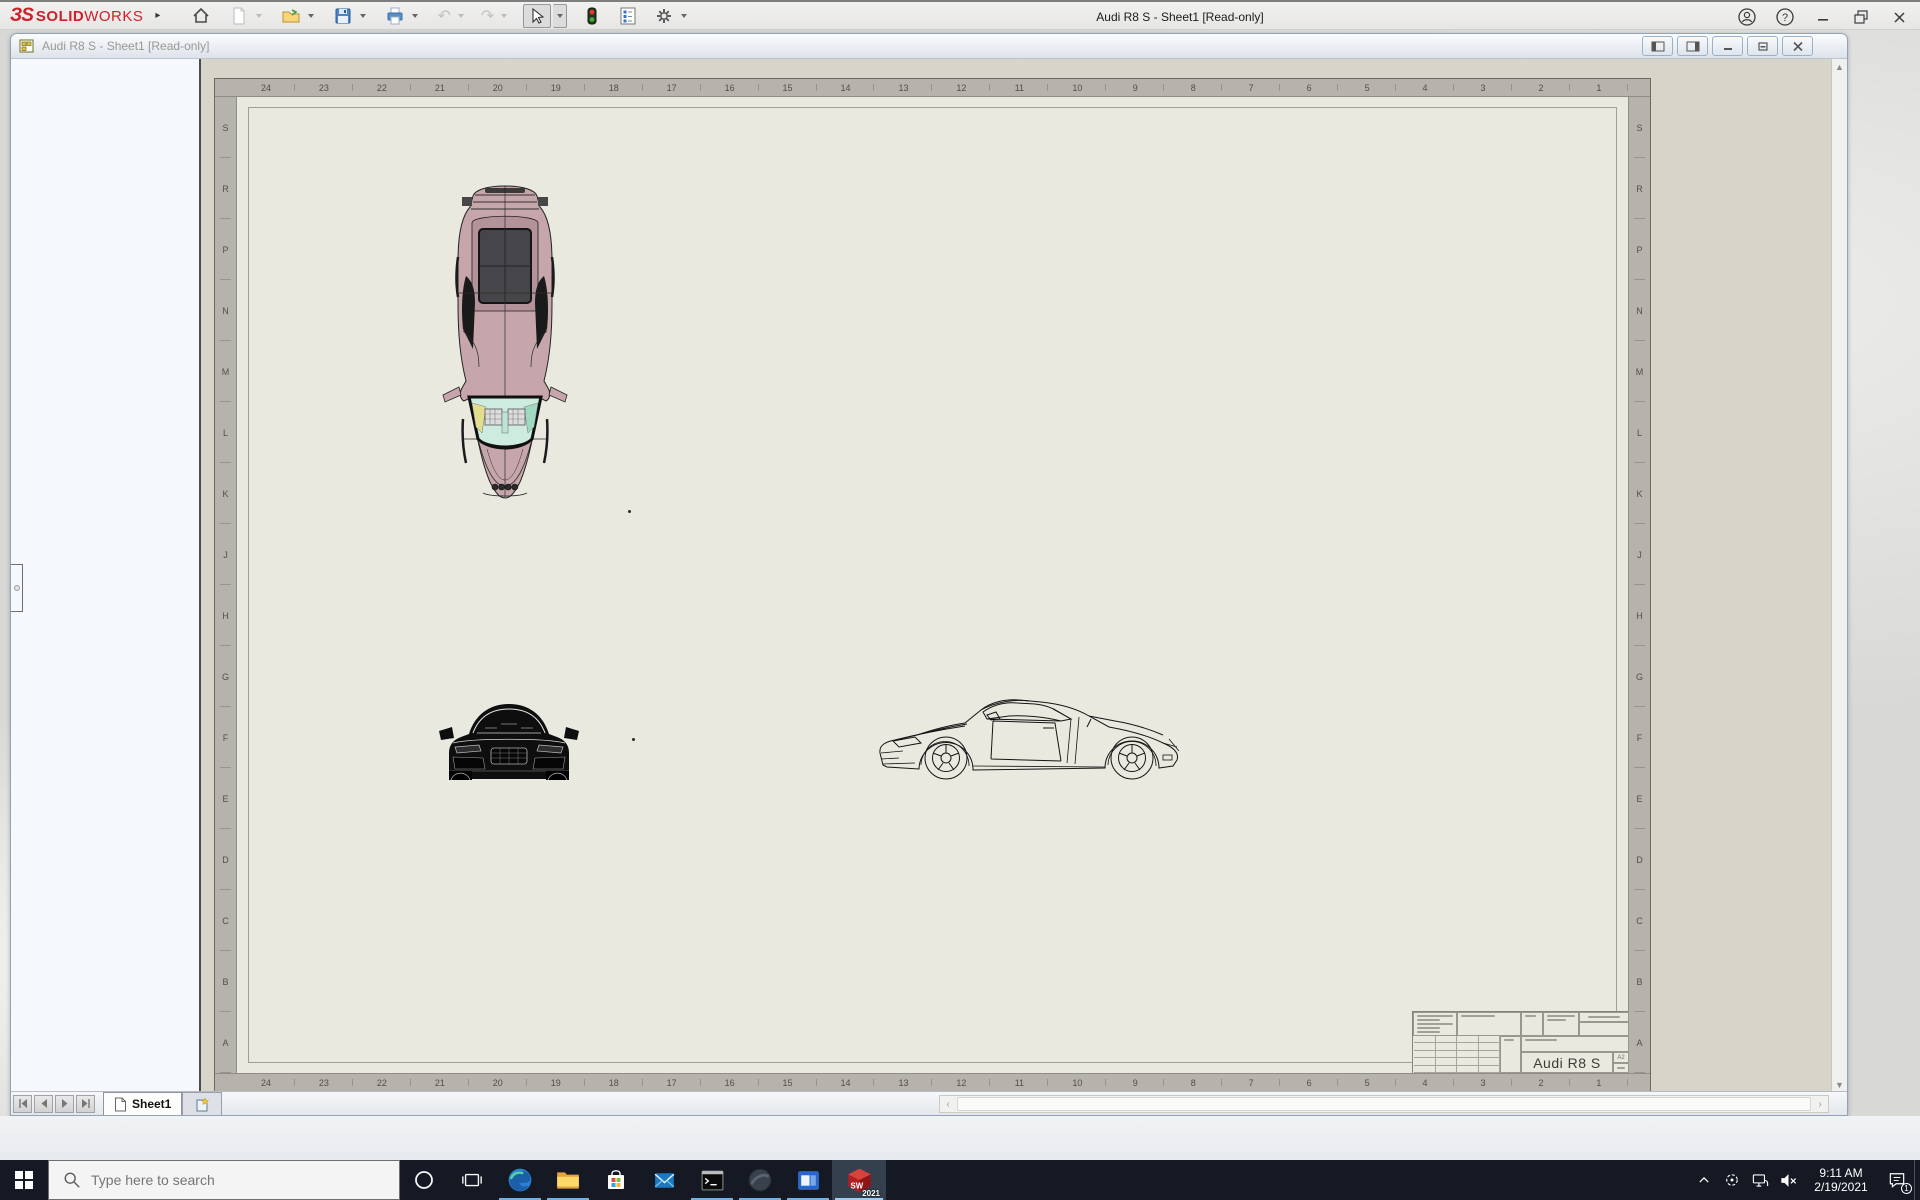 This screenshot has height=1200, width=1920. What do you see at coordinates (43, 1103) in the screenshot?
I see `prev-sheet-button` at bounding box center [43, 1103].